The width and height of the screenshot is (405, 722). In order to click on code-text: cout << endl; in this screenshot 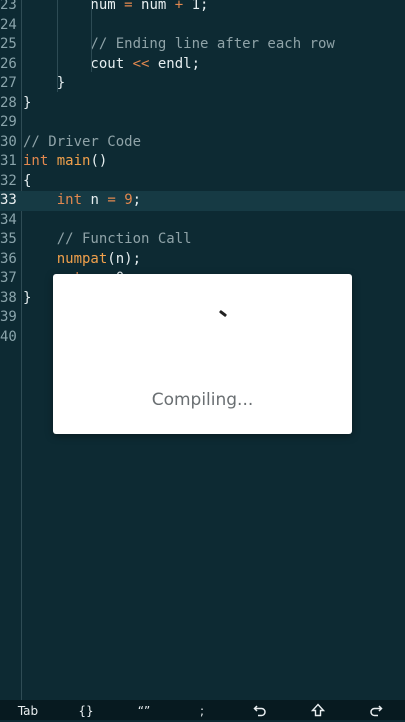, I will do `click(111, 65)`.